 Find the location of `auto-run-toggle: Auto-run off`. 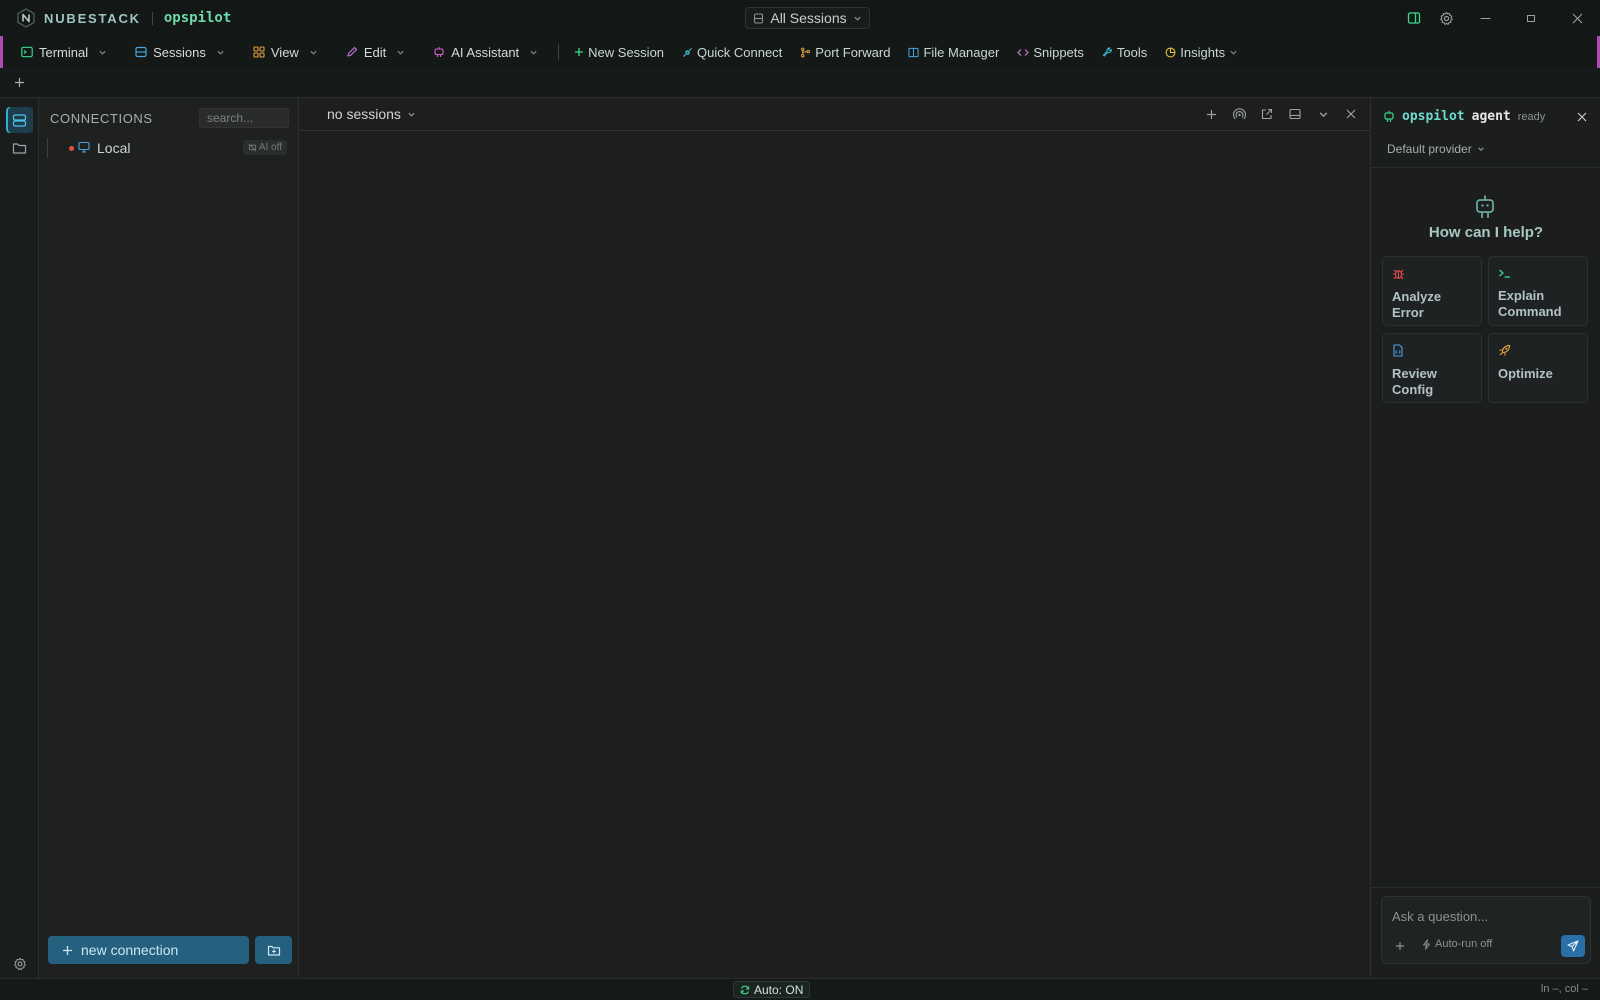

auto-run-toggle: Auto-run off is located at coordinates (1457, 944).